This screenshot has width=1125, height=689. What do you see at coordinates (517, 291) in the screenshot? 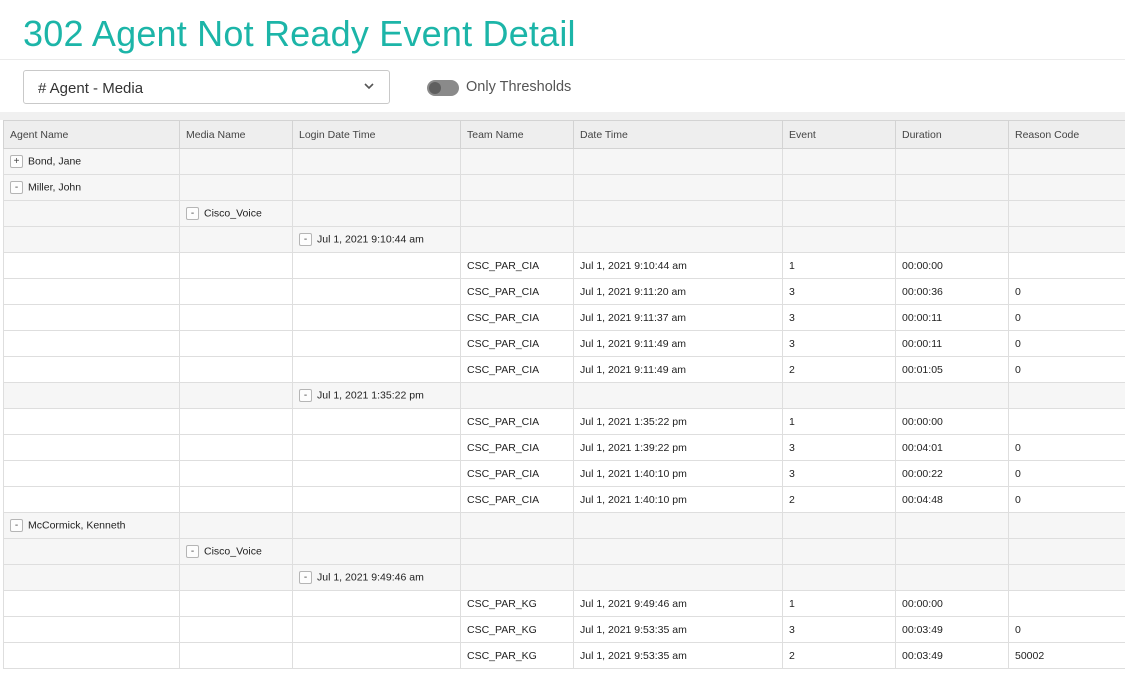
I see `cell-team-name: CSC_PAR_CIA` at bounding box center [517, 291].